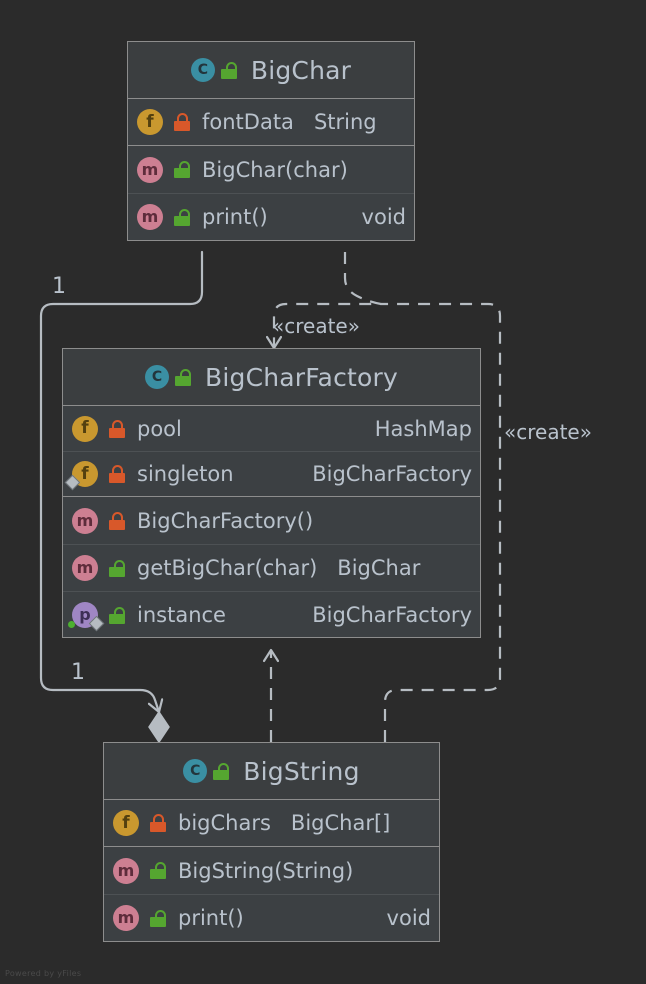  I want to click on class-header-bigstring: C BigString, so click(271, 771).